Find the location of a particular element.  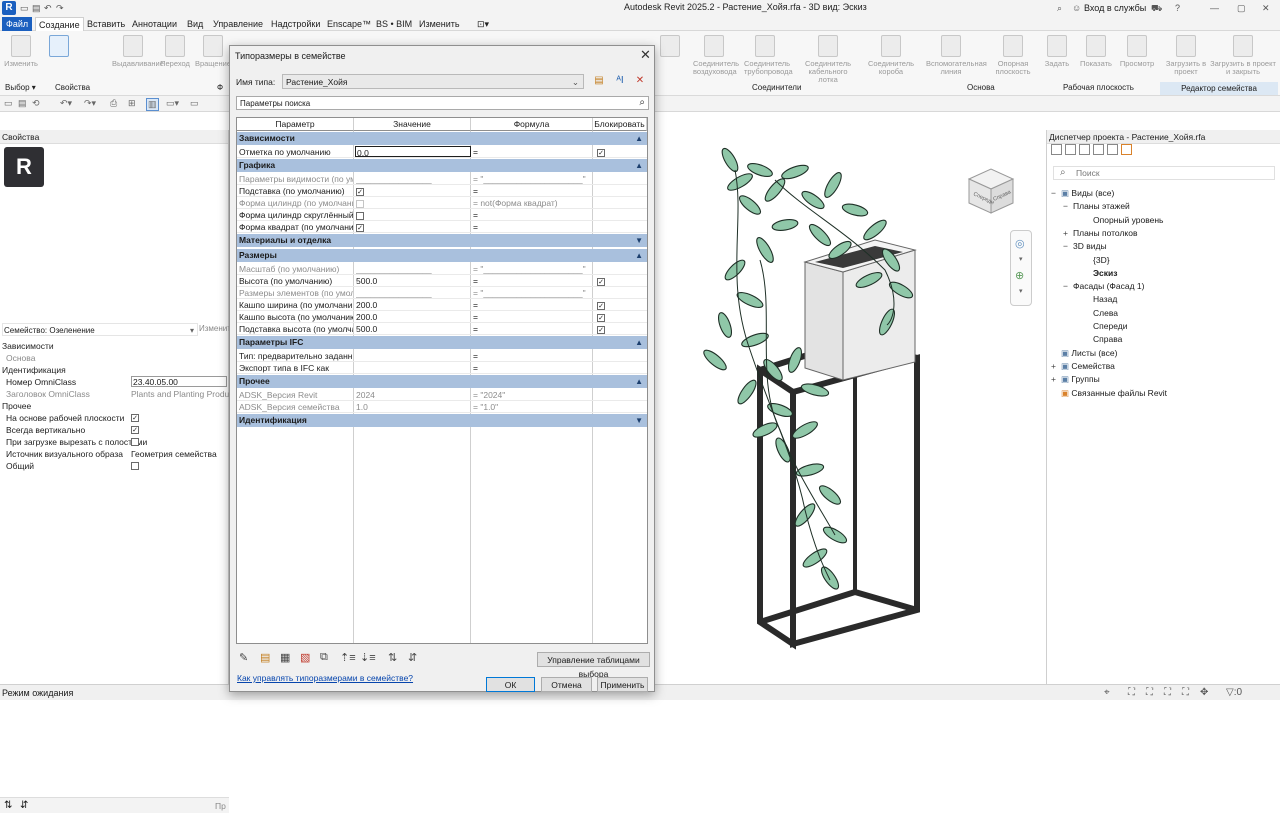

parameter-row: Форма квадрат (по умолчани ✓ = is located at coordinates (442, 227).